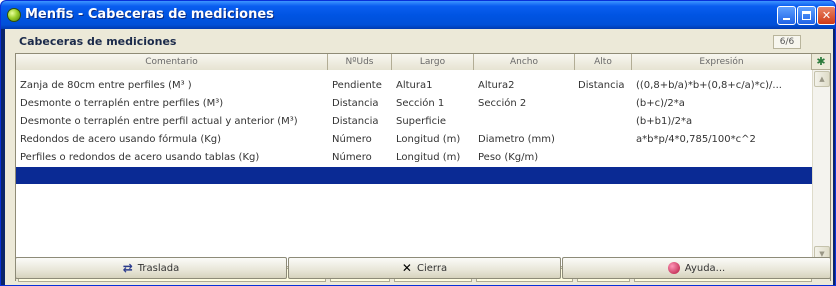  What do you see at coordinates (127, 268) in the screenshot?
I see `move-icon: ⇄` at bounding box center [127, 268].